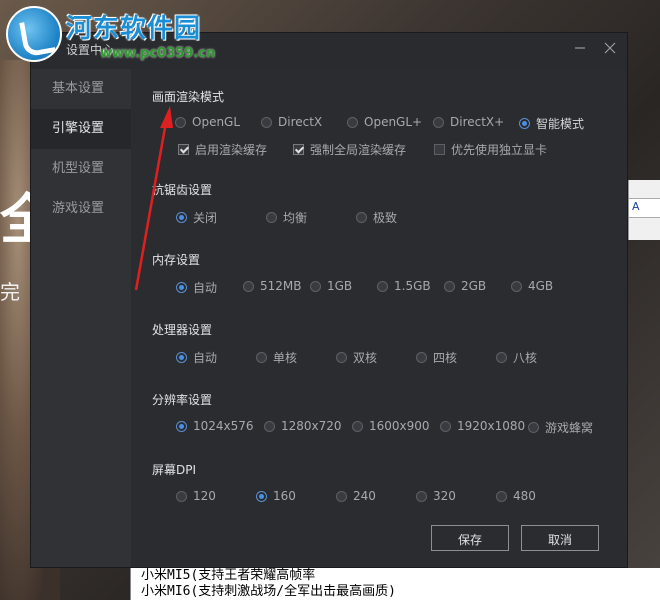 Image resolution: width=660 pixels, height=600 pixels. What do you see at coordinates (311, 426) in the screenshot?
I see `option-label: 1280x720` at bounding box center [311, 426].